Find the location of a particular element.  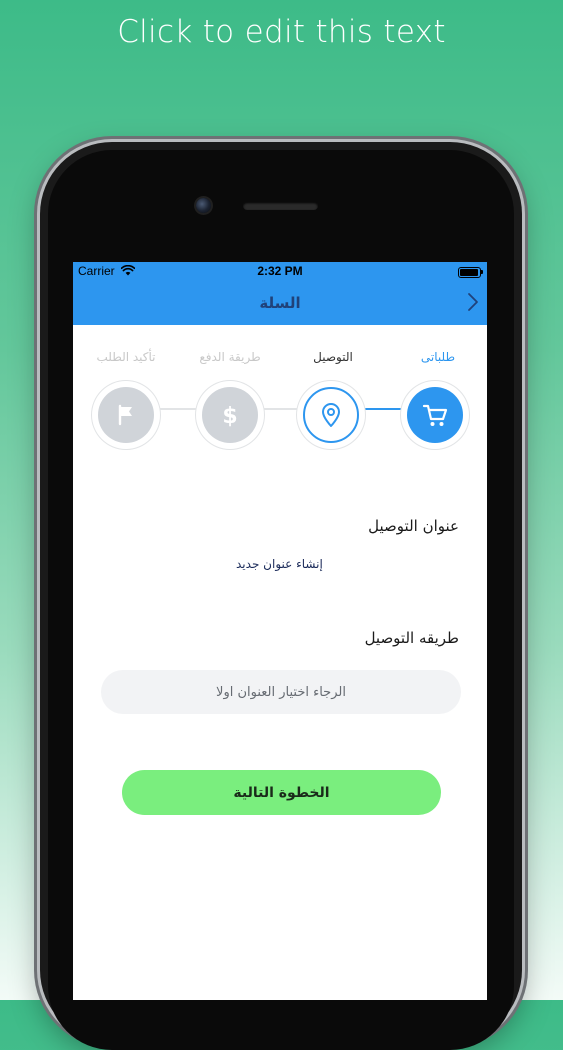

flag-icon is located at coordinates (125, 415).